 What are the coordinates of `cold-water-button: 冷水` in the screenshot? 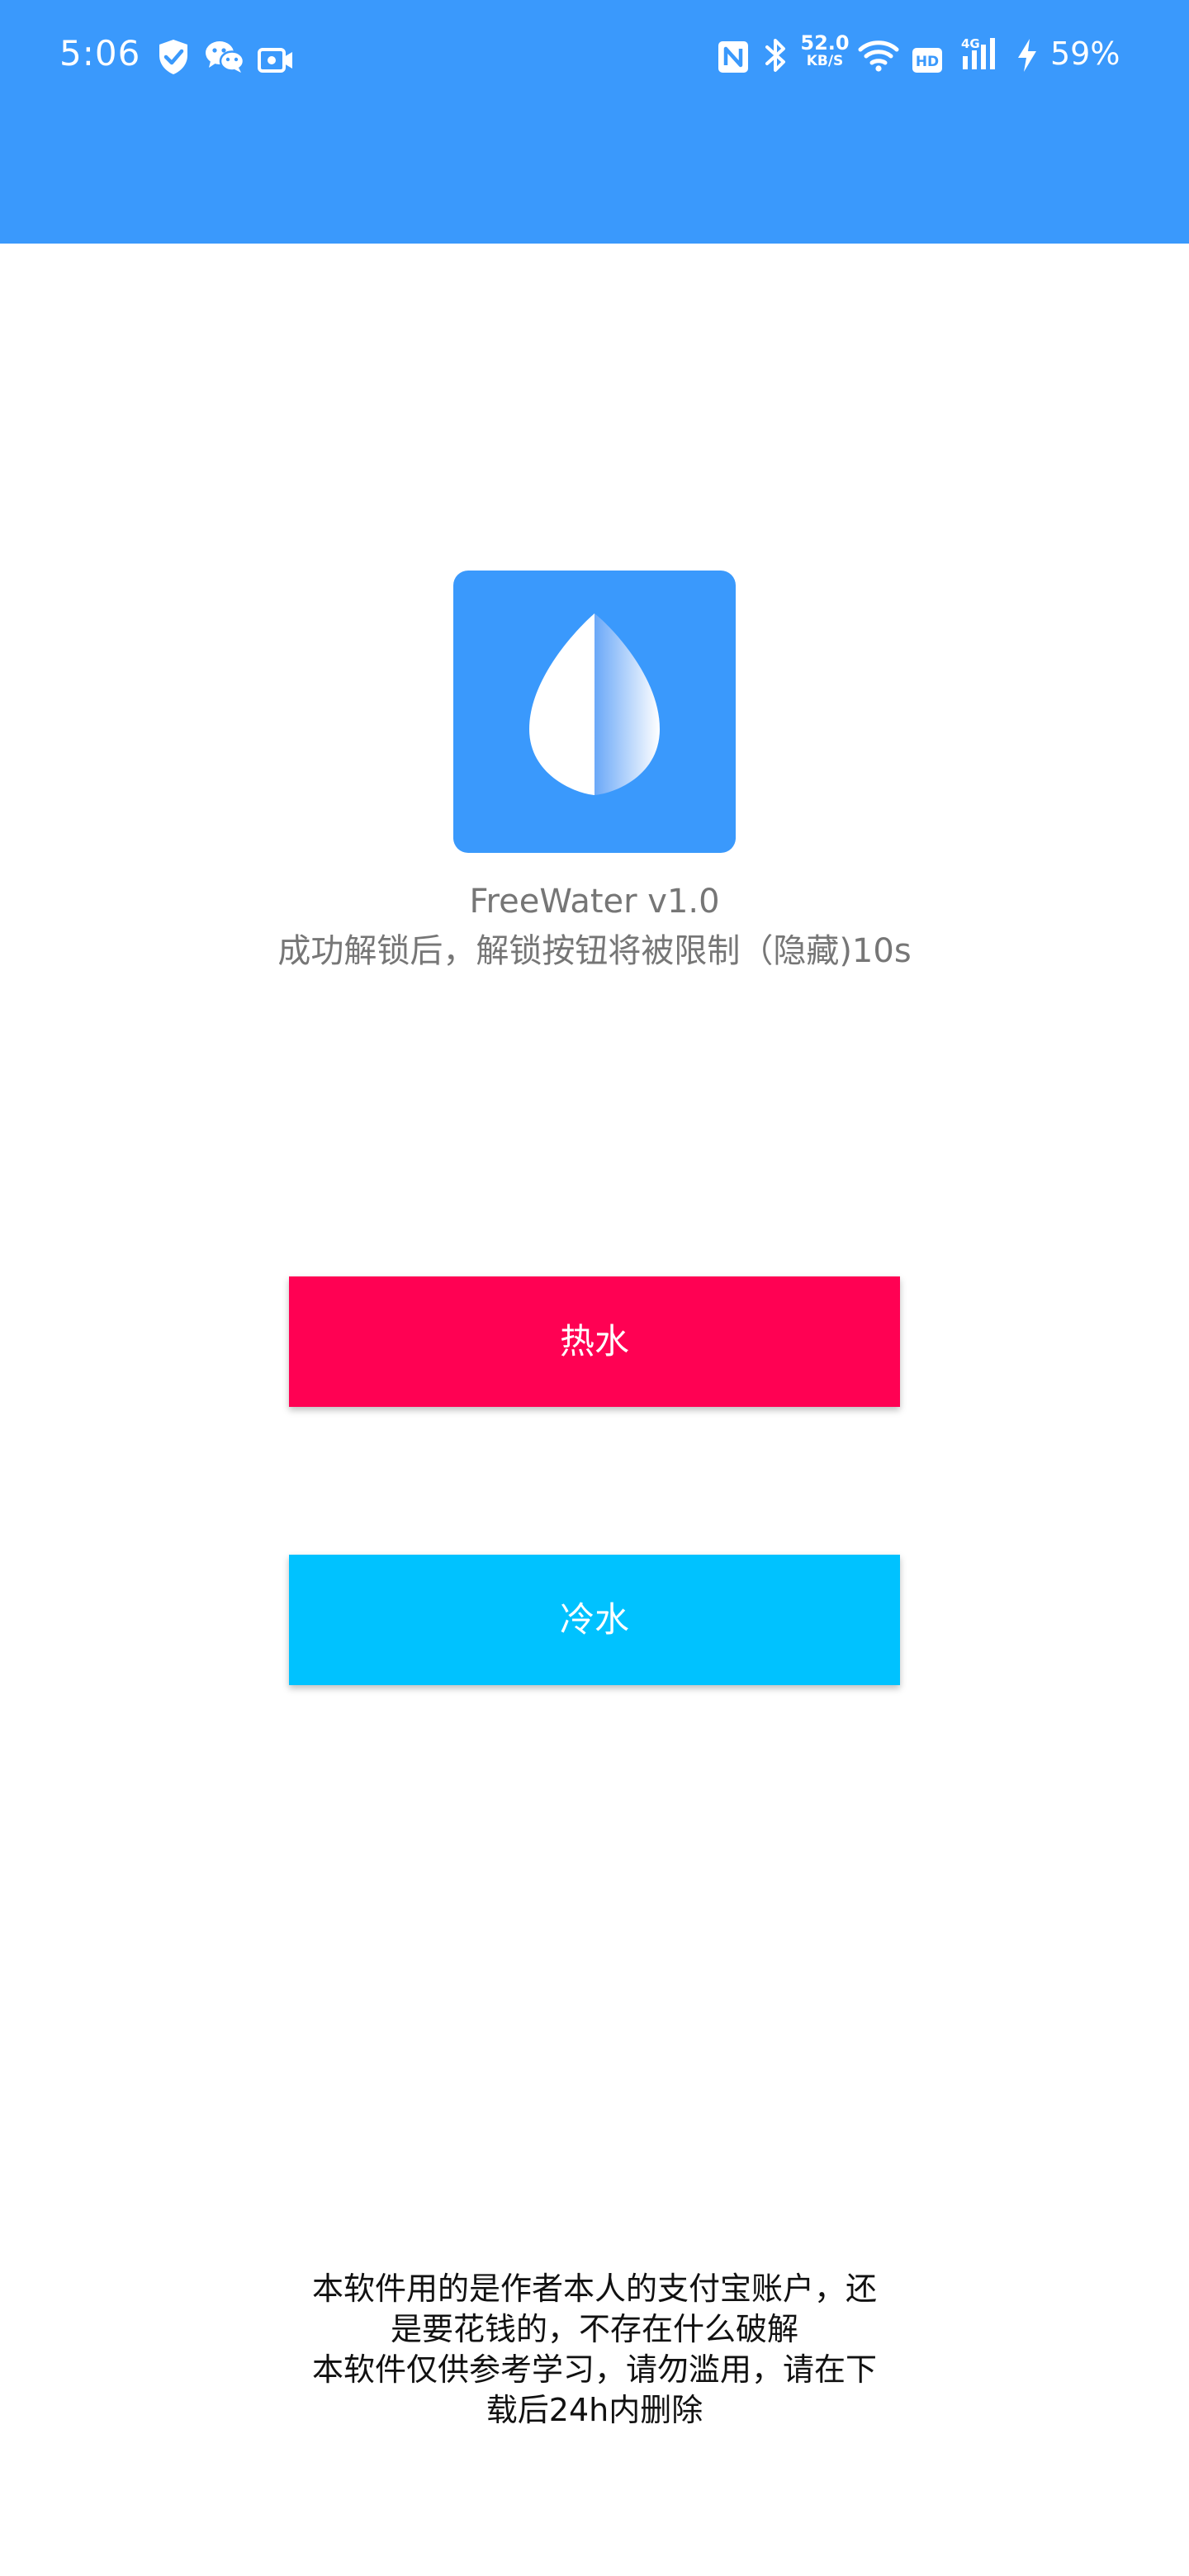 It's located at (594, 1620).